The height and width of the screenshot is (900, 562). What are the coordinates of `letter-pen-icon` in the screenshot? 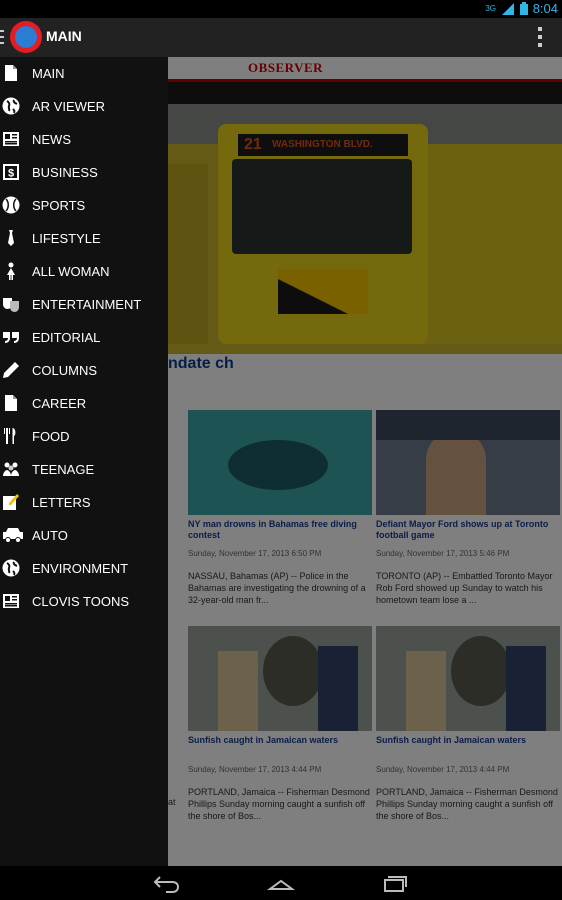 It's located at (11, 502).